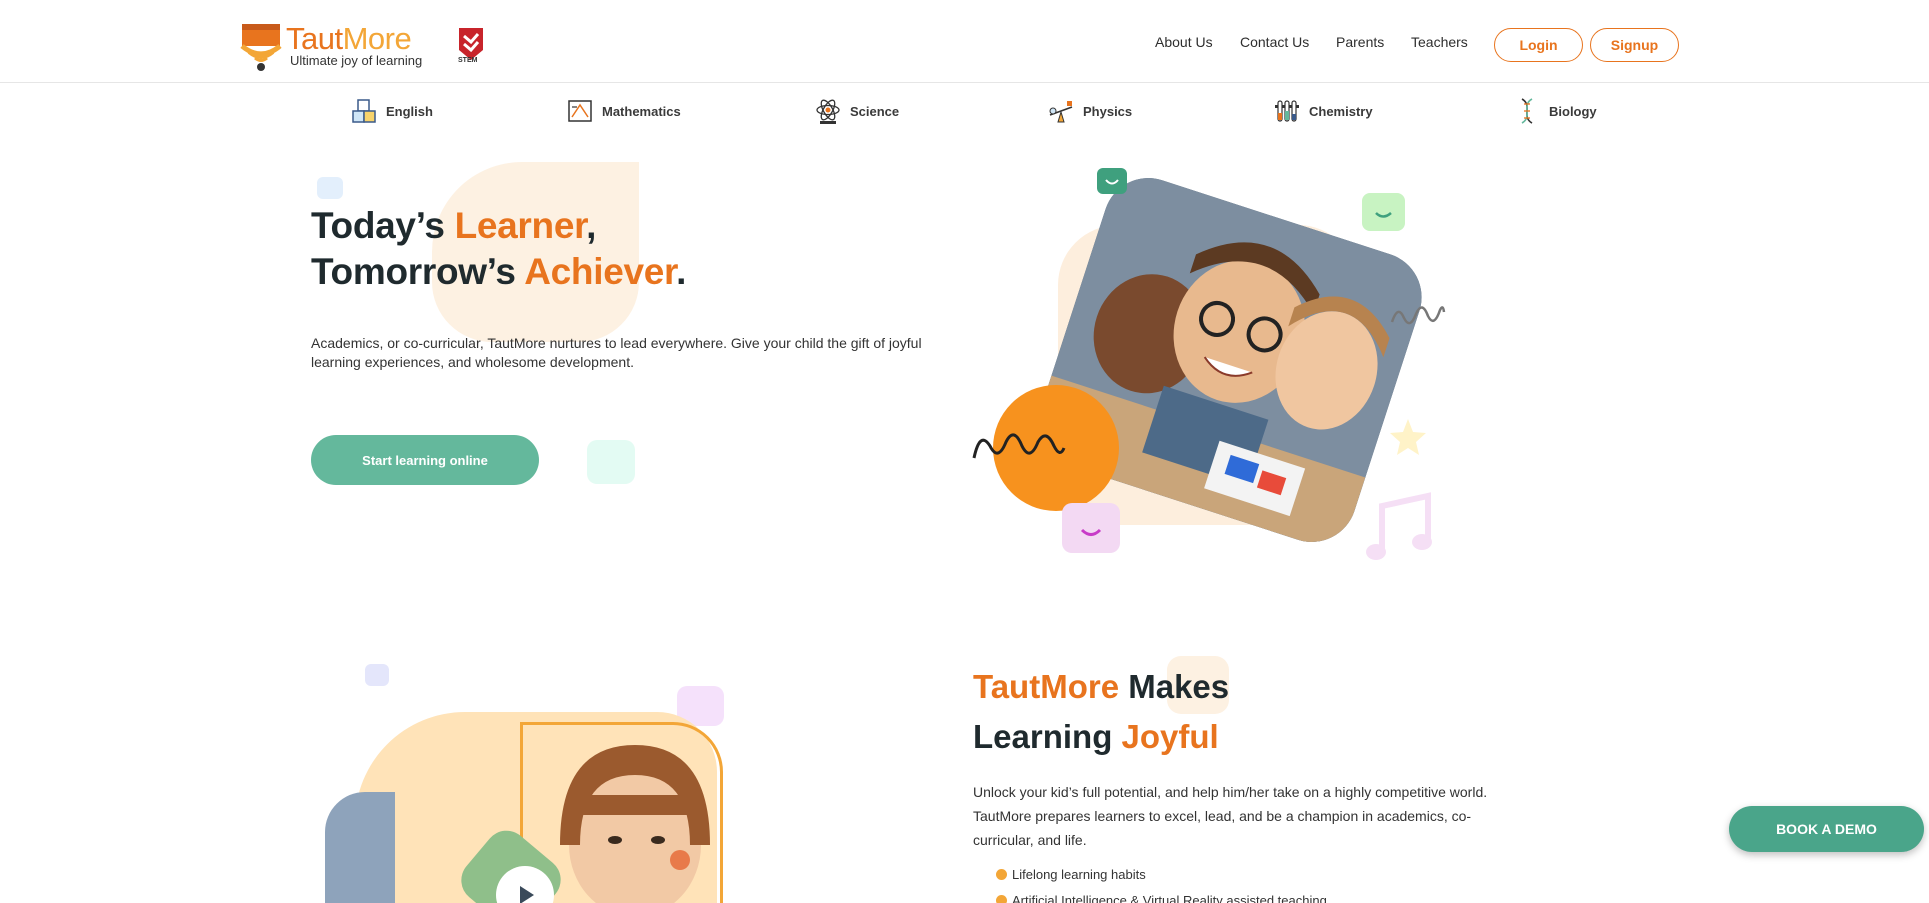 The width and height of the screenshot is (1929, 903). I want to click on subject-mathematics: Mathematics, so click(623, 111).